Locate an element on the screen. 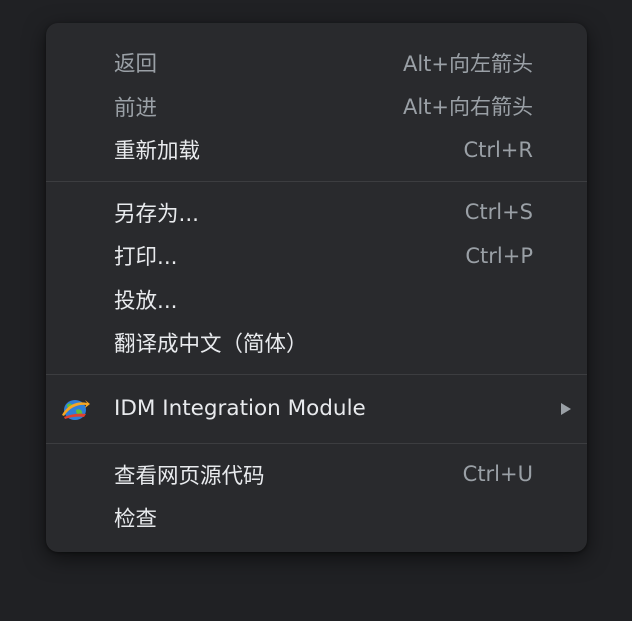 This screenshot has width=632, height=621. menu-item-view-source-shortcut: Ctrl+U is located at coordinates (497, 474).